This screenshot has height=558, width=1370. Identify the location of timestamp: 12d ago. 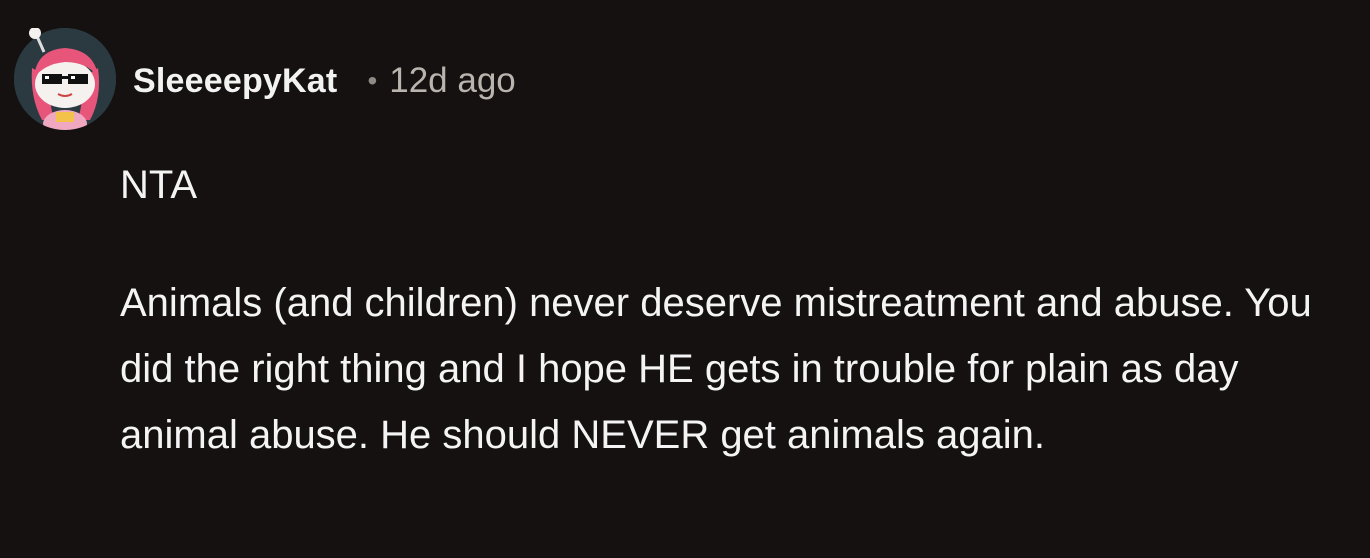
(452, 81).